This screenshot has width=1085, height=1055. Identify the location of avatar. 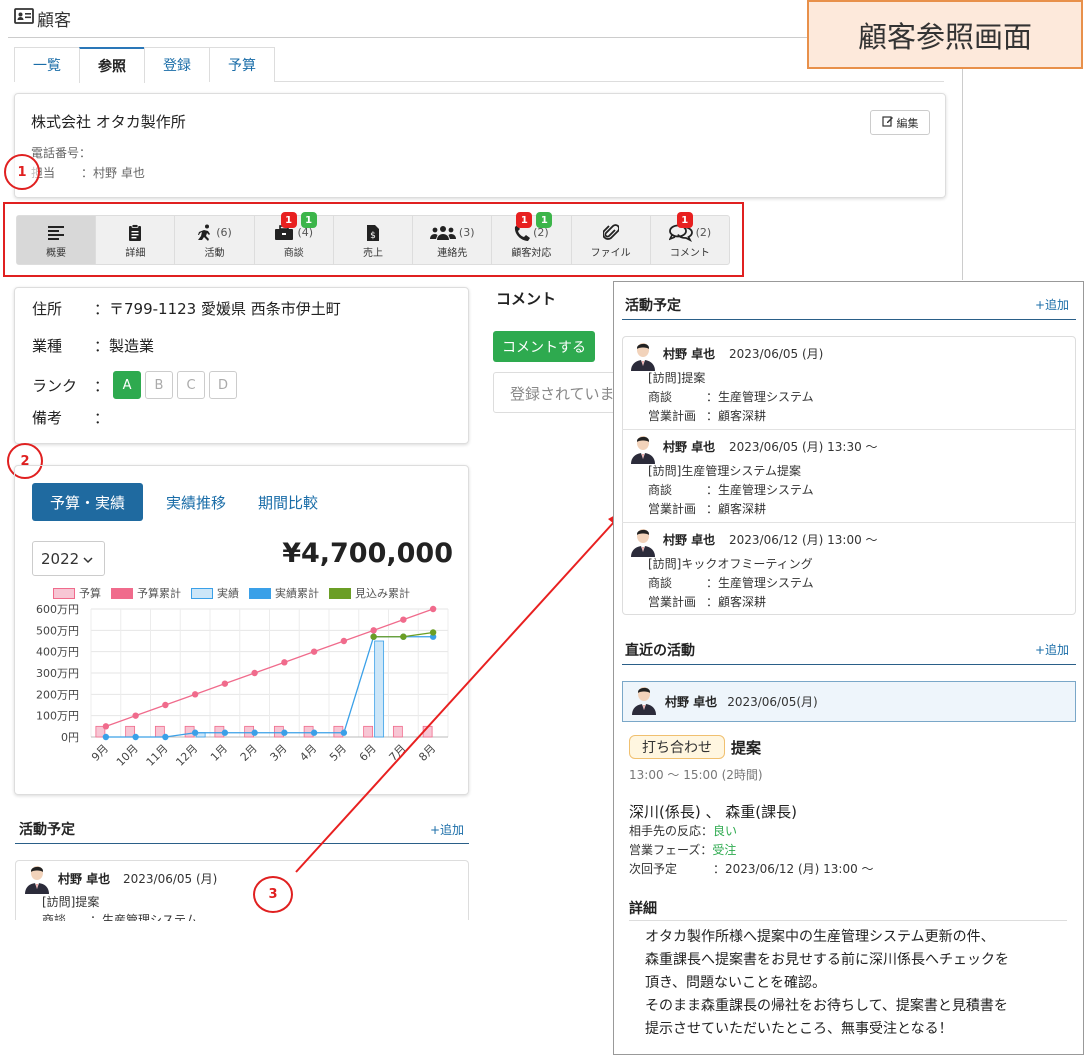
(644, 702).